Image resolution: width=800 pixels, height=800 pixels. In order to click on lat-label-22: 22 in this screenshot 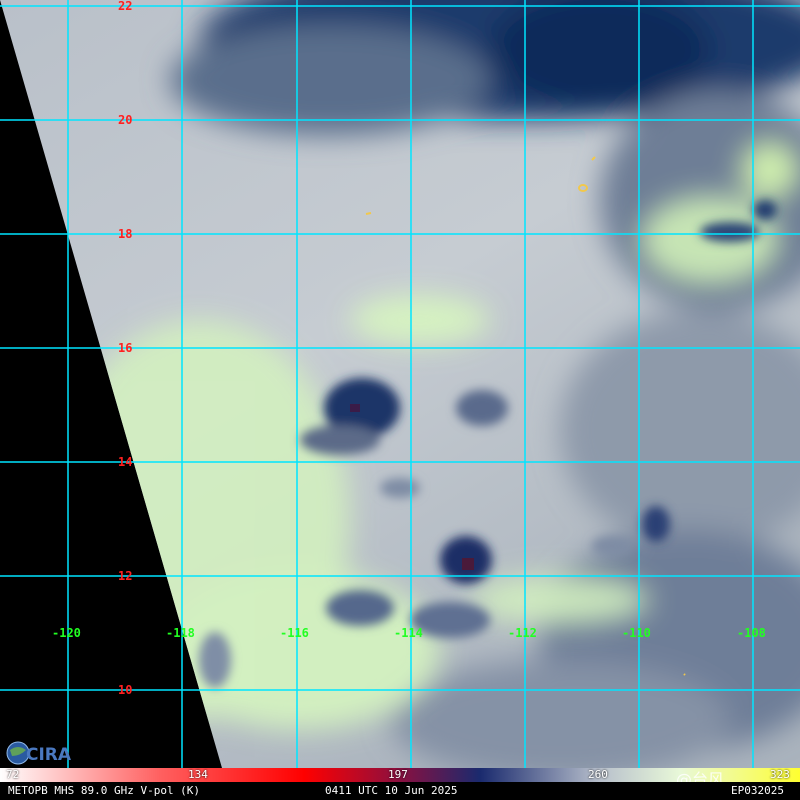, I will do `click(125, 6)`.